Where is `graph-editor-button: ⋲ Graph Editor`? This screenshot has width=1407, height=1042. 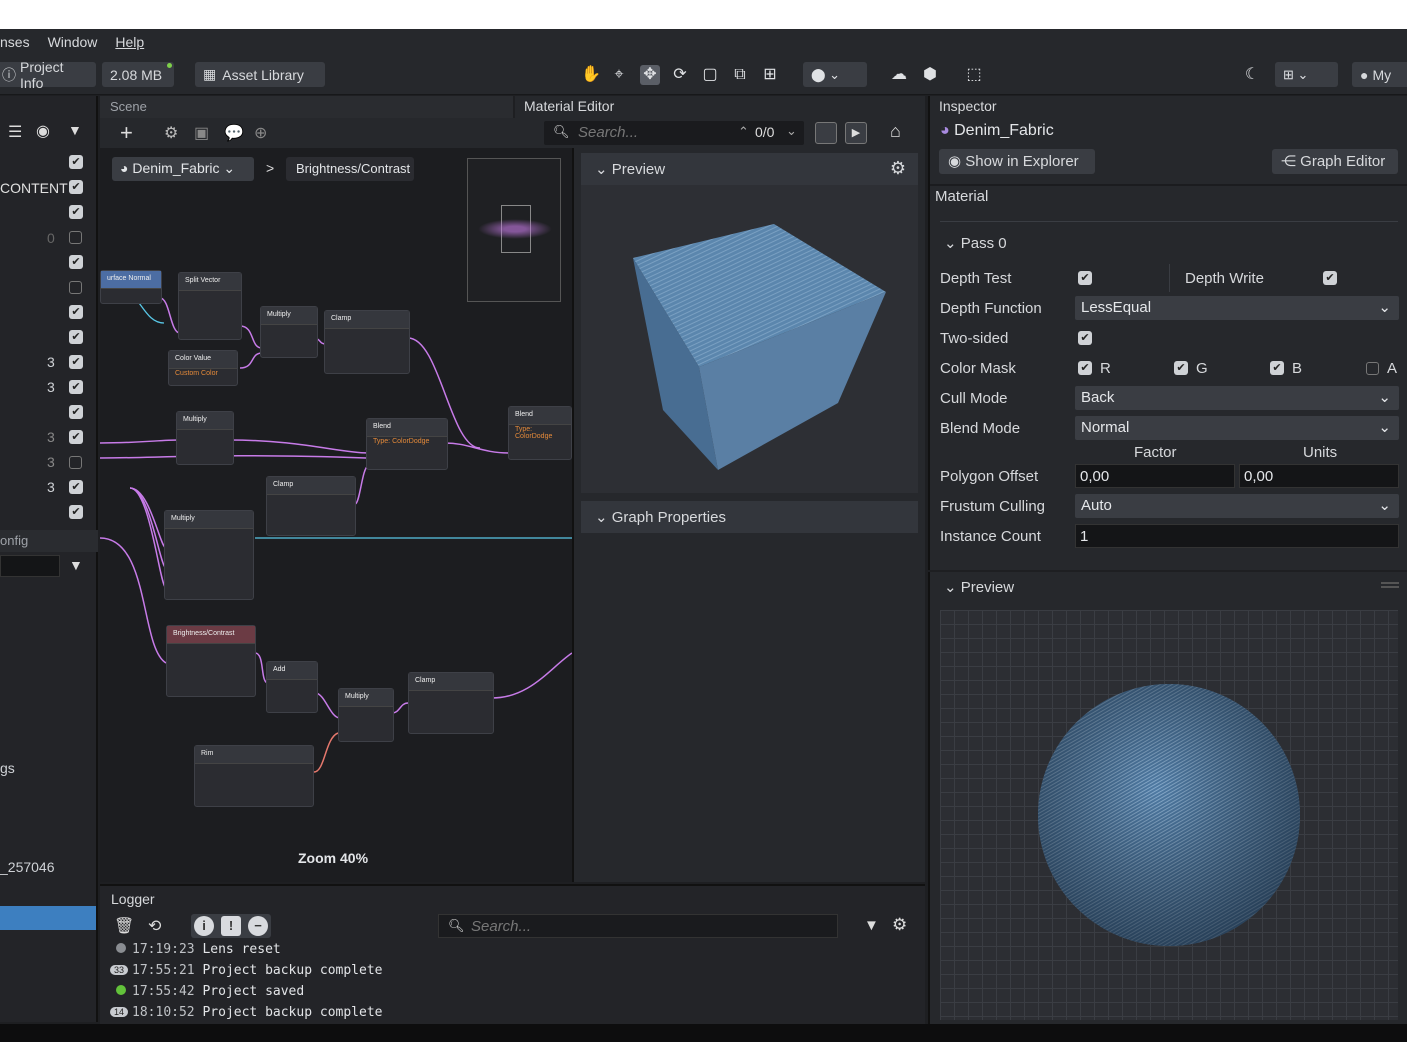 graph-editor-button: ⋲ Graph Editor is located at coordinates (1335, 161).